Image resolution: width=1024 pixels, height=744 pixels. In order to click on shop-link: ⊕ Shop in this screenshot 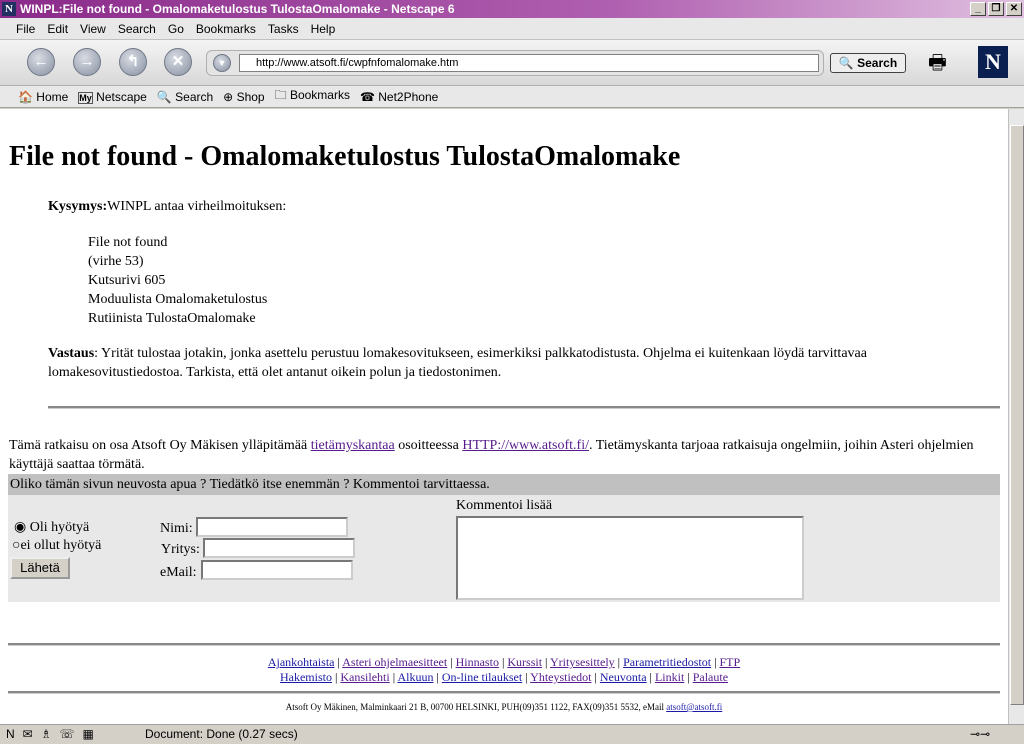, I will do `click(243, 97)`.